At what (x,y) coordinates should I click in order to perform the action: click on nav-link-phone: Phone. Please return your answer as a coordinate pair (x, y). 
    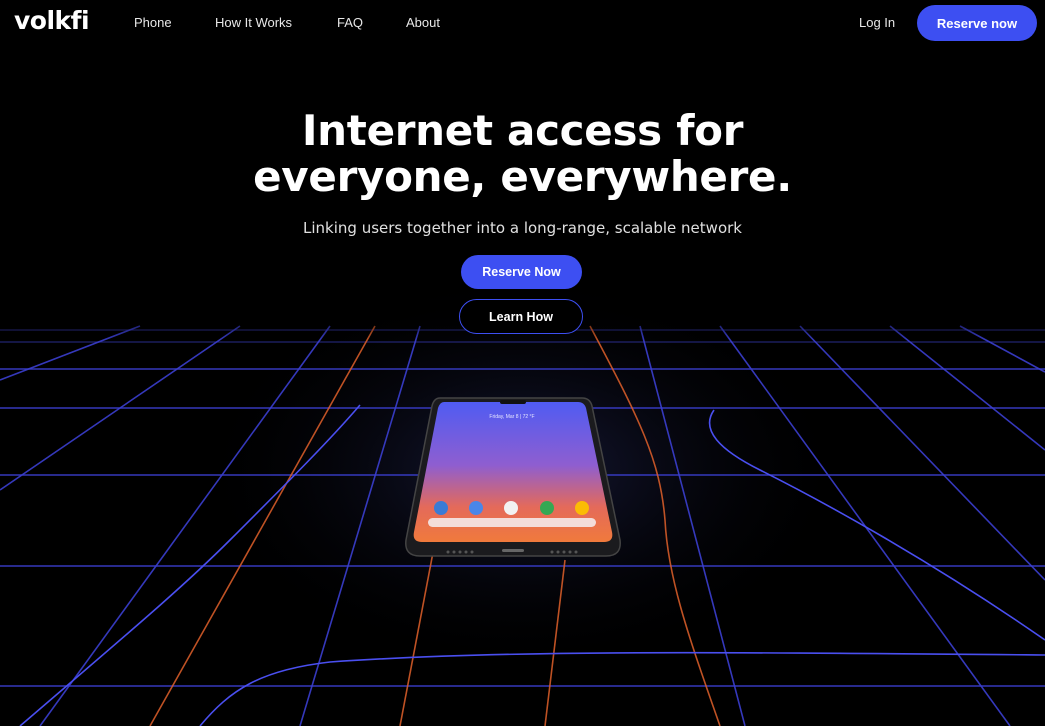
    Looking at the image, I should click on (153, 22).